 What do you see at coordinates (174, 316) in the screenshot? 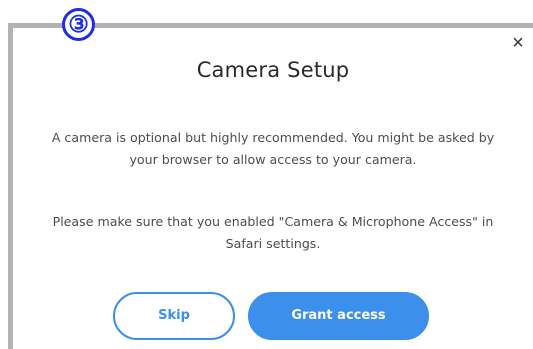
I see `skip-button: Skip` at bounding box center [174, 316].